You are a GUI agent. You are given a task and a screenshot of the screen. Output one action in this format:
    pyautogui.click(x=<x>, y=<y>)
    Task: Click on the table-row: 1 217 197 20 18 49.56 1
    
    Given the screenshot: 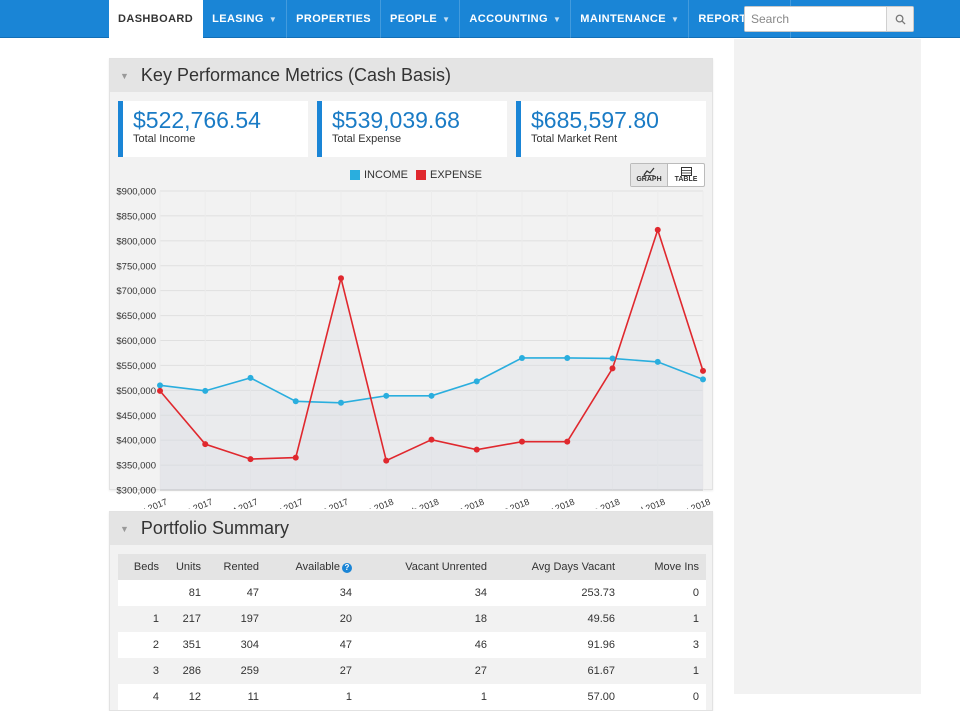 What is the action you would take?
    pyautogui.click(x=412, y=619)
    